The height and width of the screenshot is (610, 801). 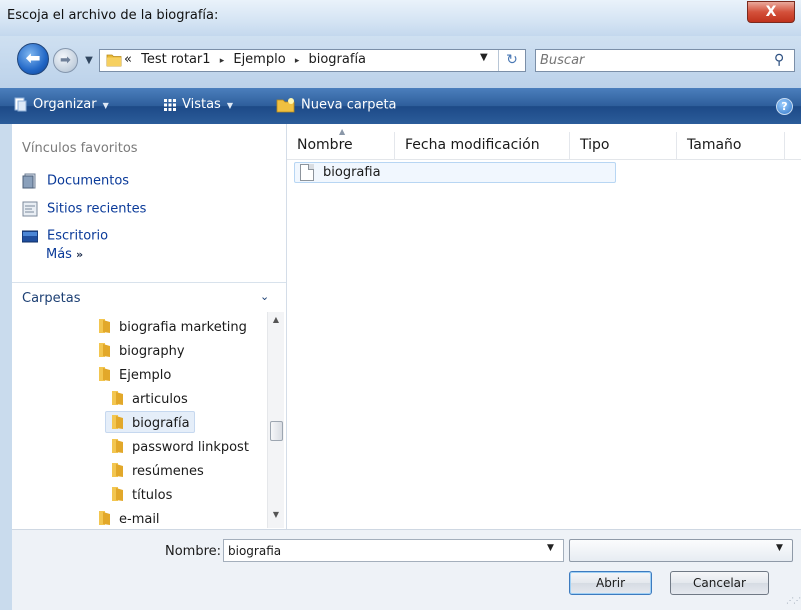 I want to click on sort-ascending-icon: ▲, so click(x=342, y=131).